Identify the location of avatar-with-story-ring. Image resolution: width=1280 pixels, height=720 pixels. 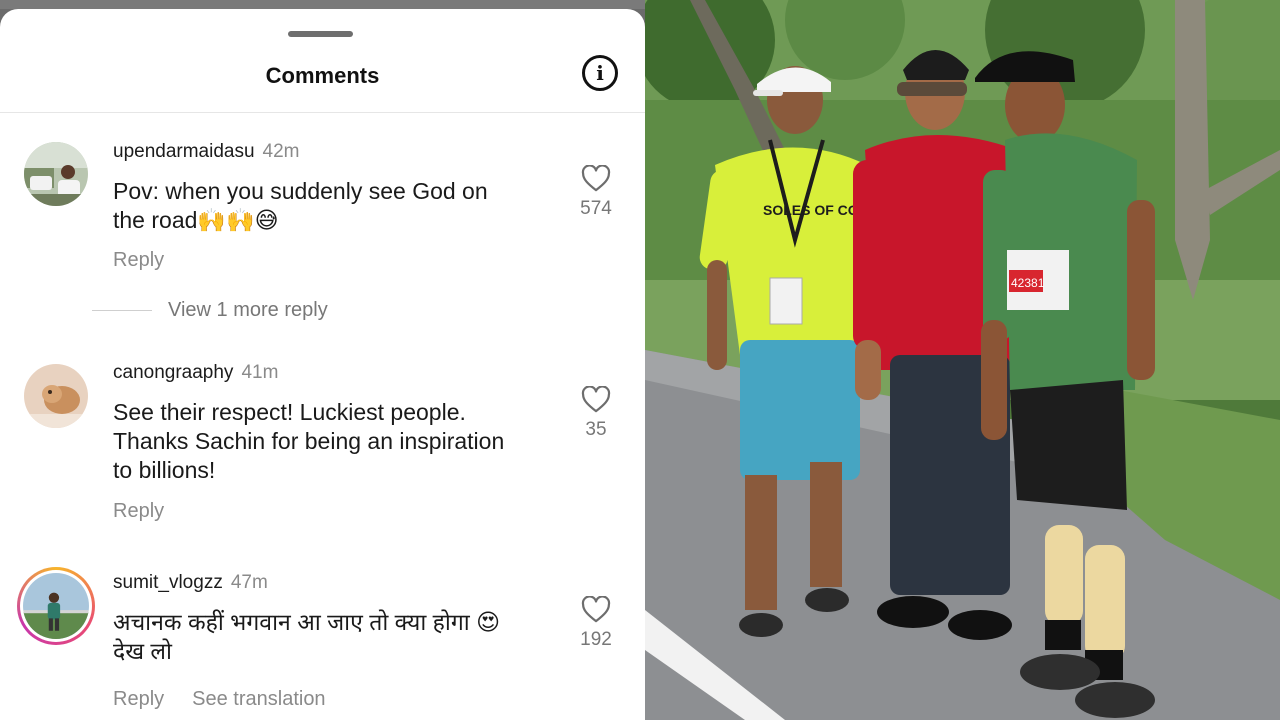
(56, 606).